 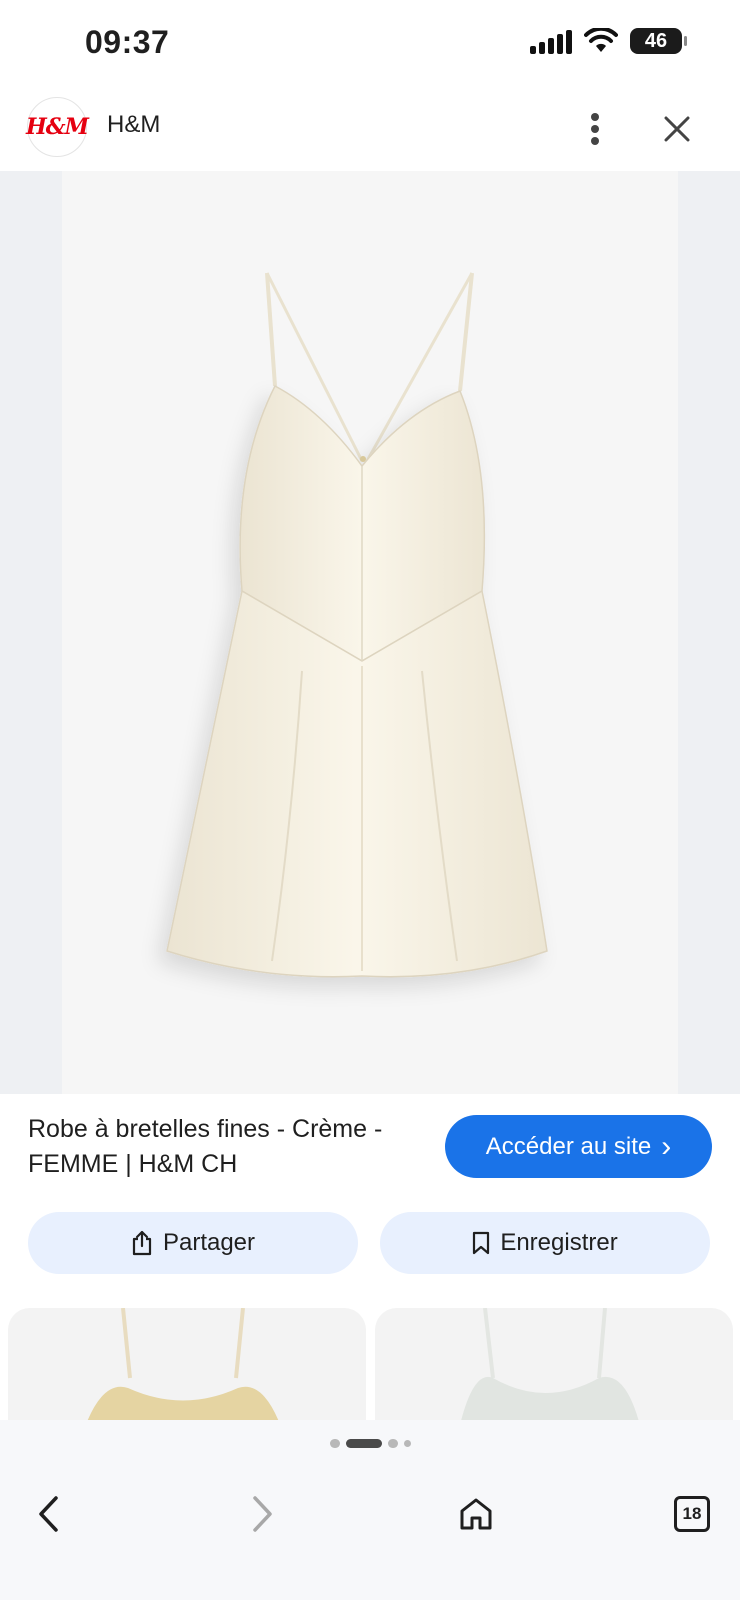 I want to click on image-pager, so click(x=370, y=1443).